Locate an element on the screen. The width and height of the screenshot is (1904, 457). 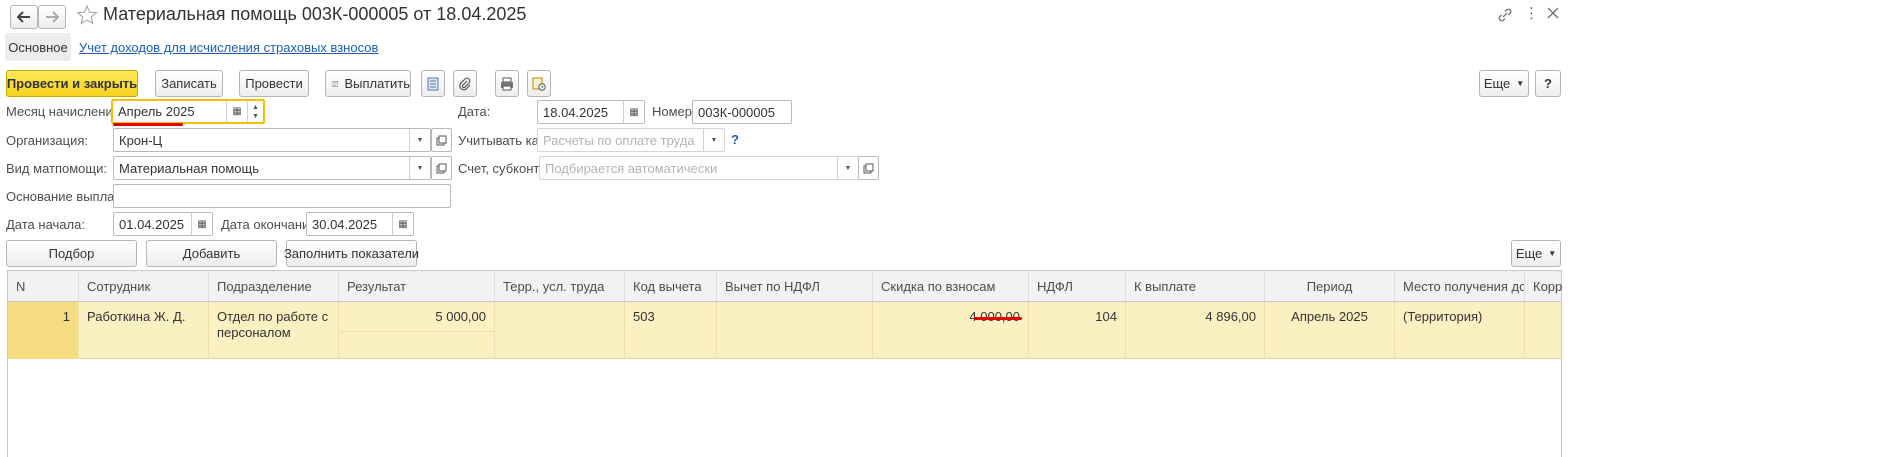
aid-type-field: Материальная помощь ▼ is located at coordinates (272, 168).